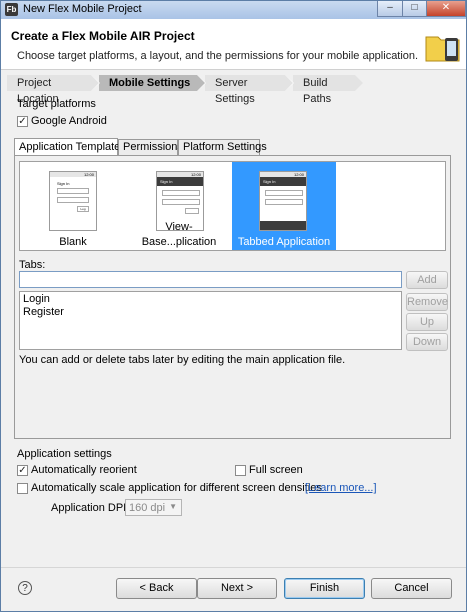 This screenshot has width=467, height=612. Describe the element at coordinates (179, 234) in the screenshot. I see `template-view-based-label: View-Base...plication` at that location.